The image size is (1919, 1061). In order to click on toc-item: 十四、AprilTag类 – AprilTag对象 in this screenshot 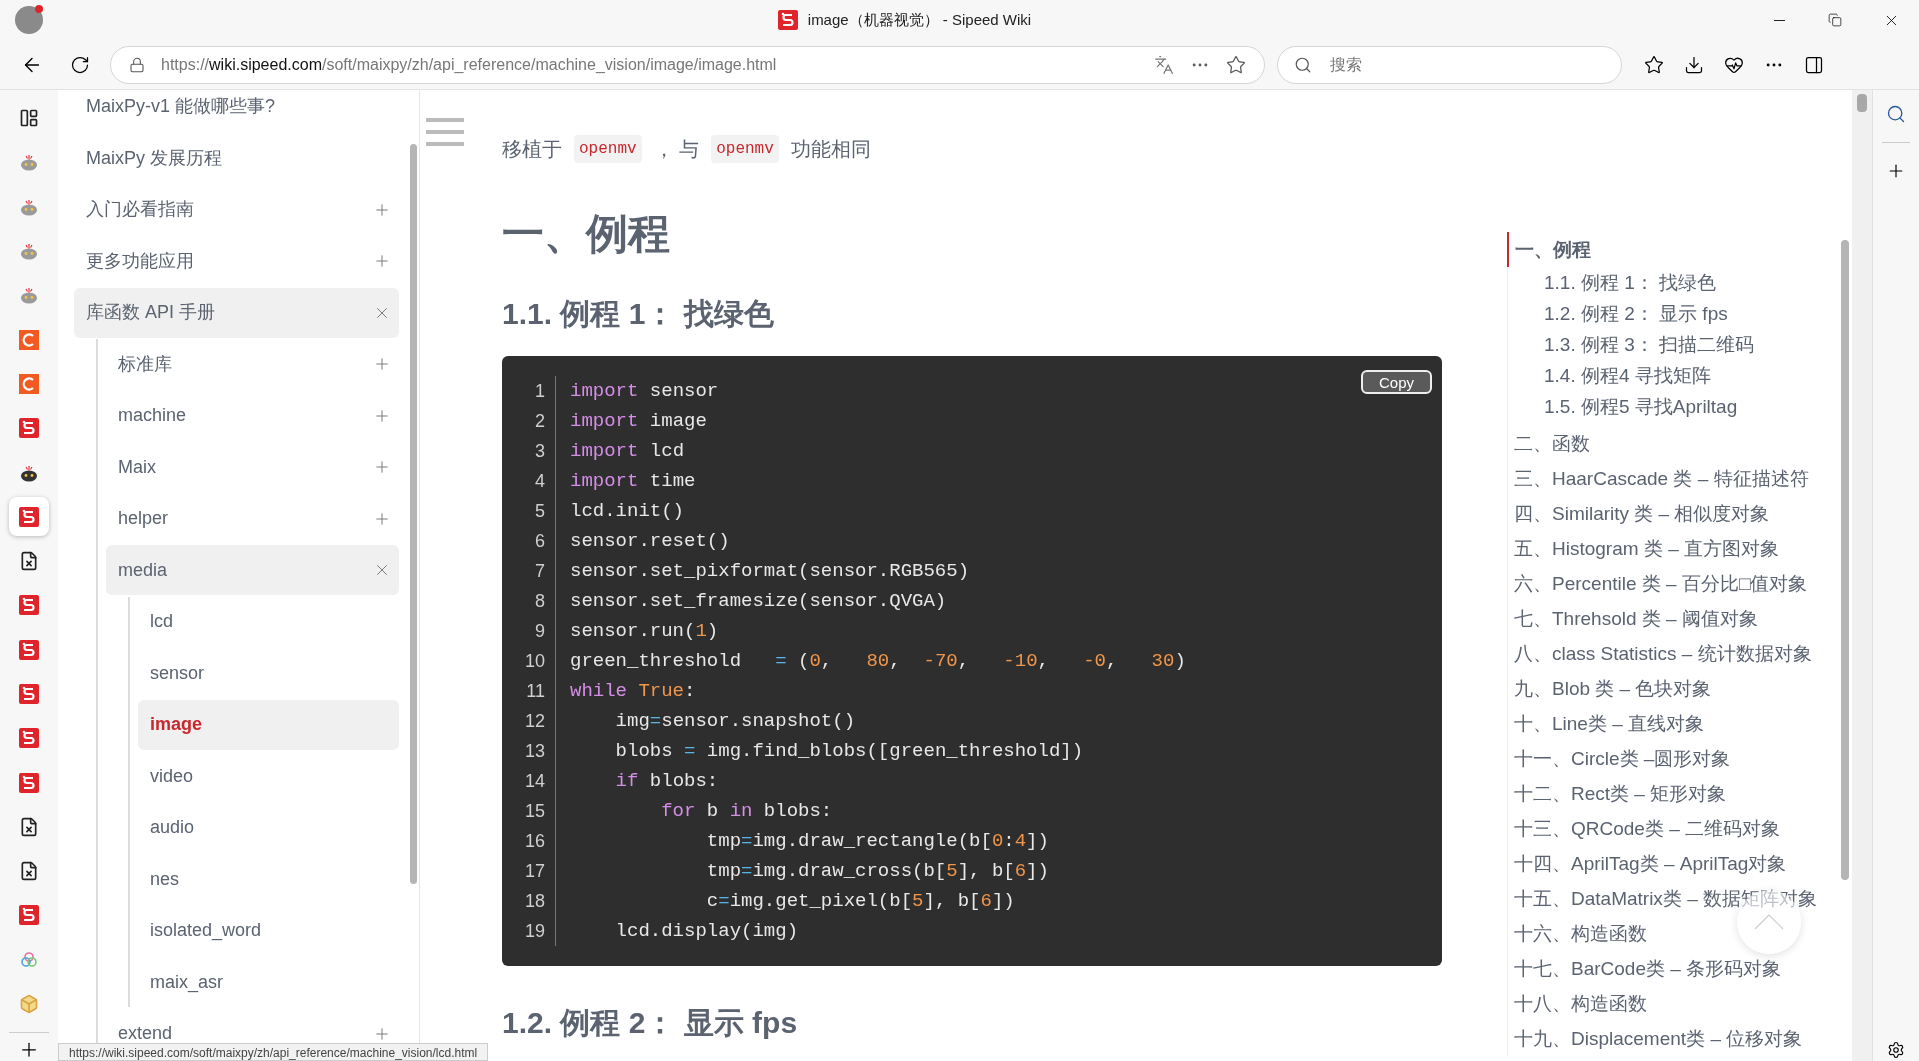, I will do `click(1673, 863)`.